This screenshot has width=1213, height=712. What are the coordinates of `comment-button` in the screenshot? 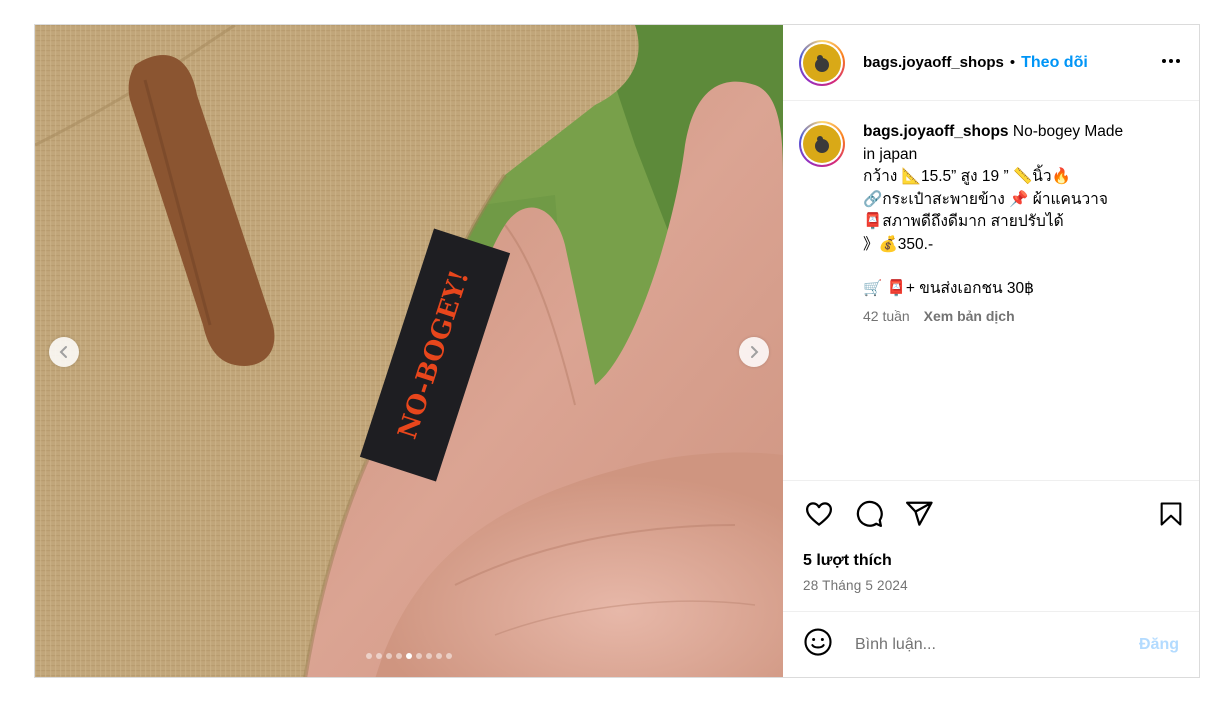 It's located at (869, 514).